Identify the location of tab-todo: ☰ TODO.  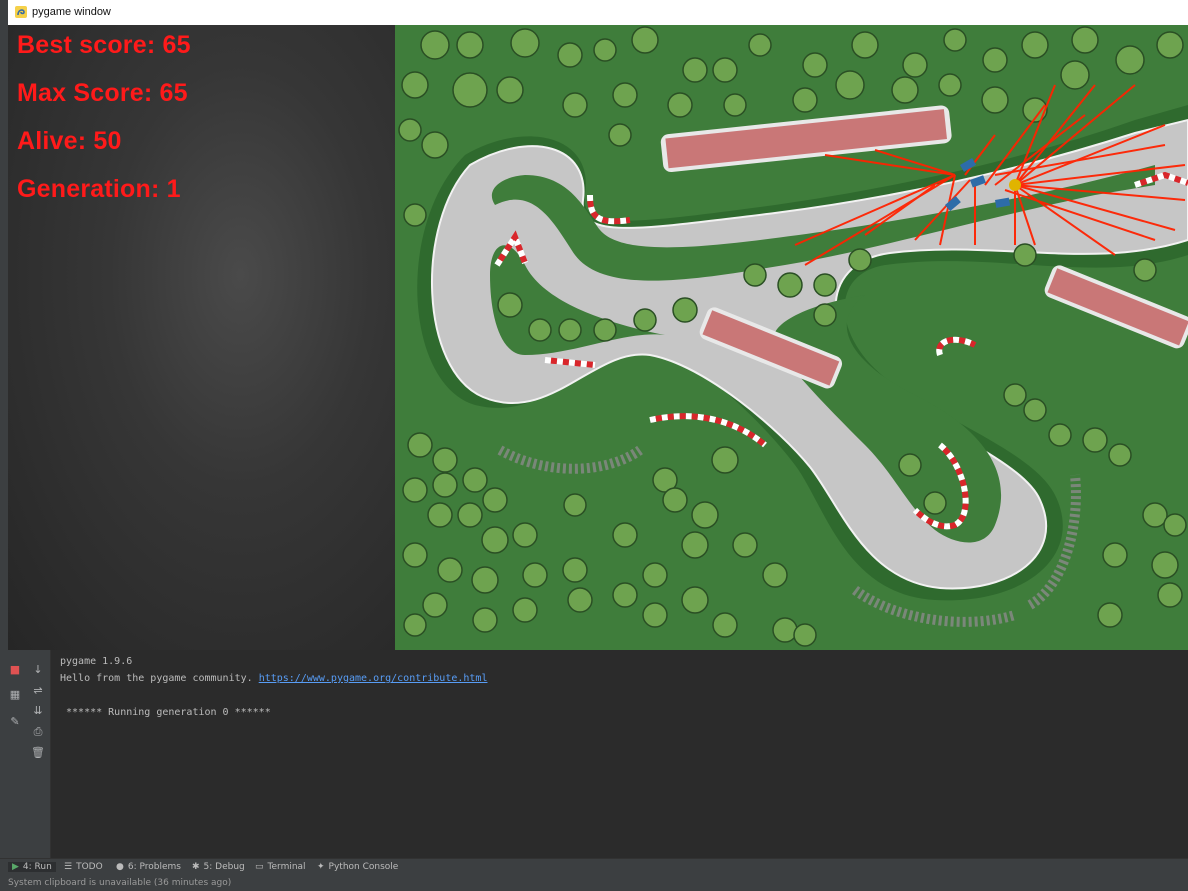
(83, 867).